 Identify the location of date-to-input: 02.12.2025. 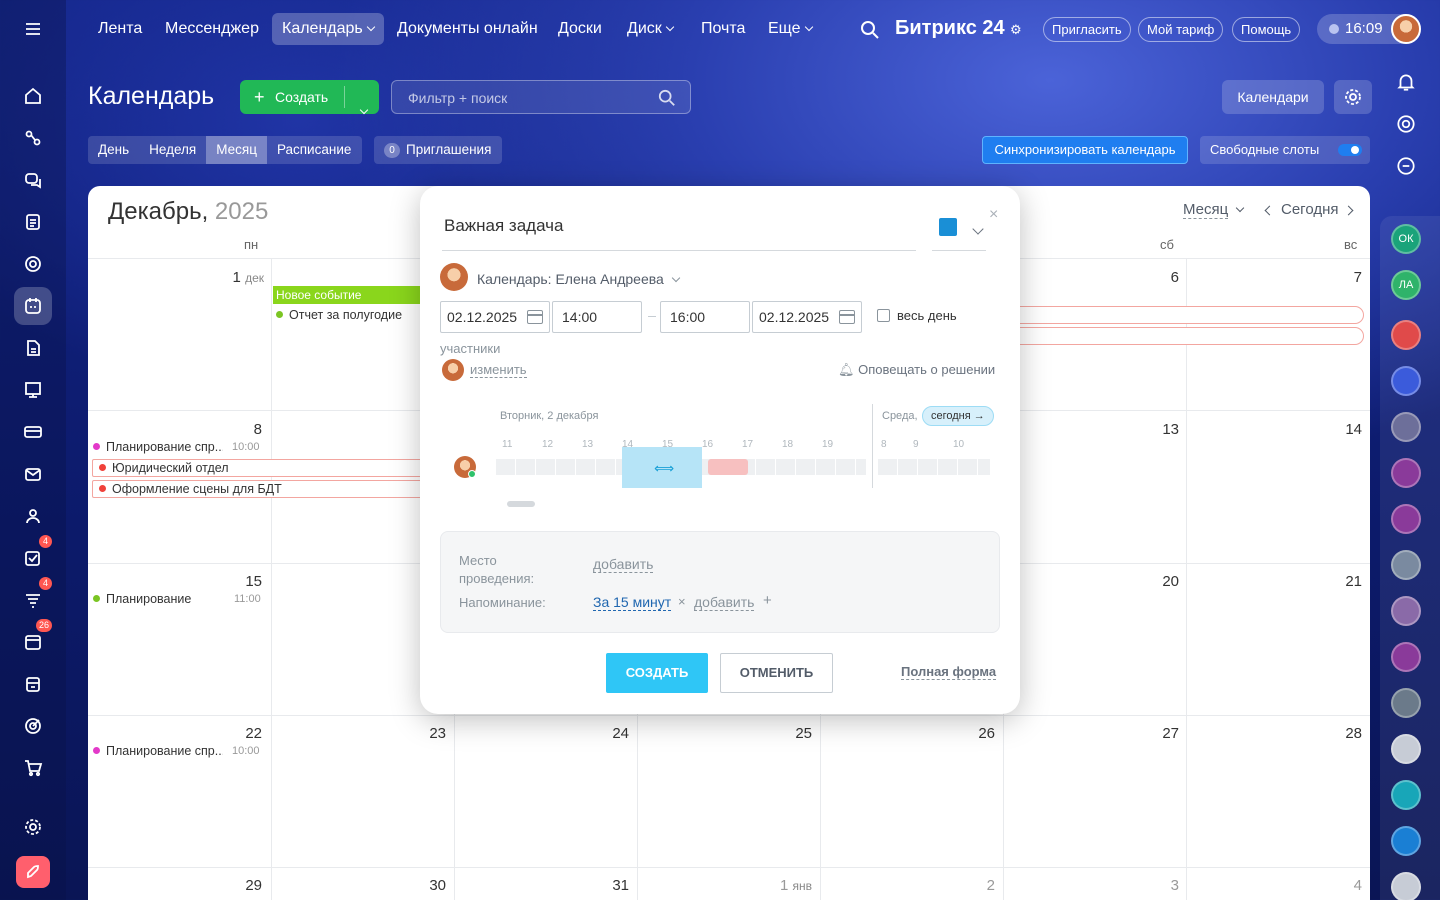
(807, 317).